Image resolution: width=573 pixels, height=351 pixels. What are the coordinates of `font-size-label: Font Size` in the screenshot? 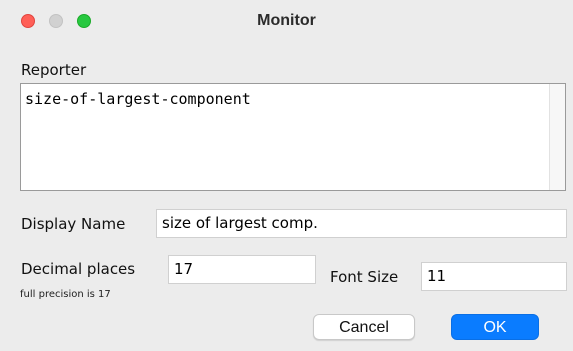 It's located at (364, 277).